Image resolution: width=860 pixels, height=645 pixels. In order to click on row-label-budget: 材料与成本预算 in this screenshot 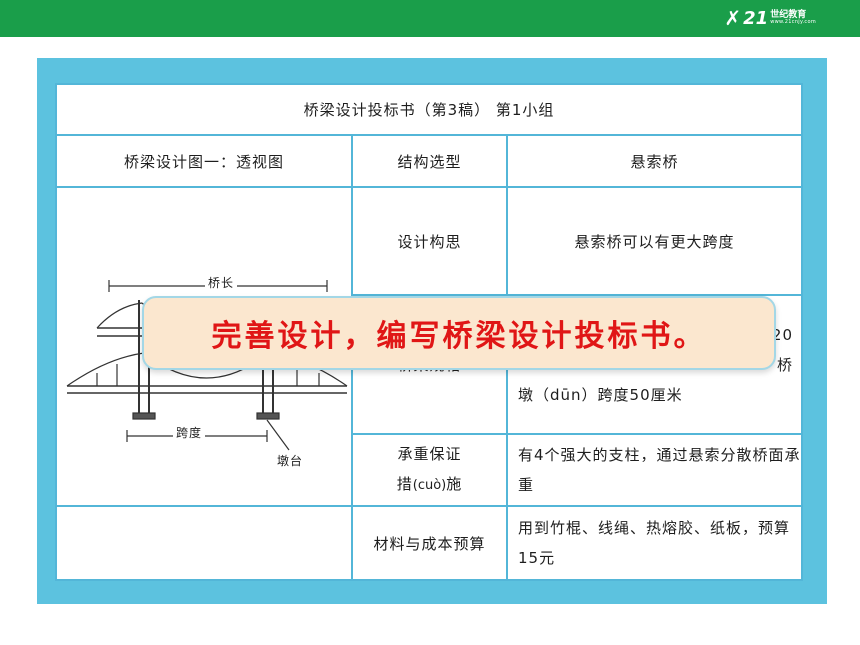, I will do `click(429, 543)`.